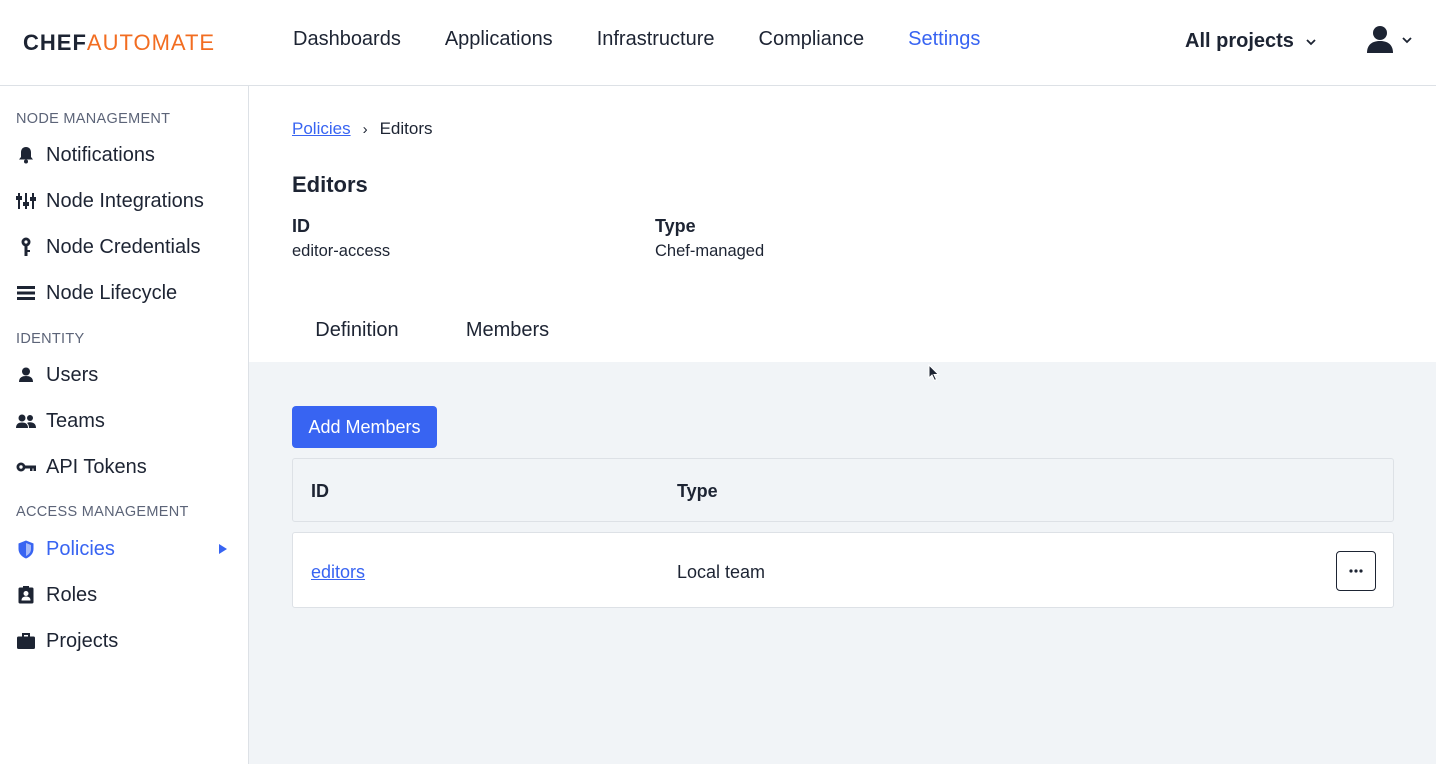 The width and height of the screenshot is (1436, 764). What do you see at coordinates (507, 342) in the screenshot?
I see `tab-members: Members` at bounding box center [507, 342].